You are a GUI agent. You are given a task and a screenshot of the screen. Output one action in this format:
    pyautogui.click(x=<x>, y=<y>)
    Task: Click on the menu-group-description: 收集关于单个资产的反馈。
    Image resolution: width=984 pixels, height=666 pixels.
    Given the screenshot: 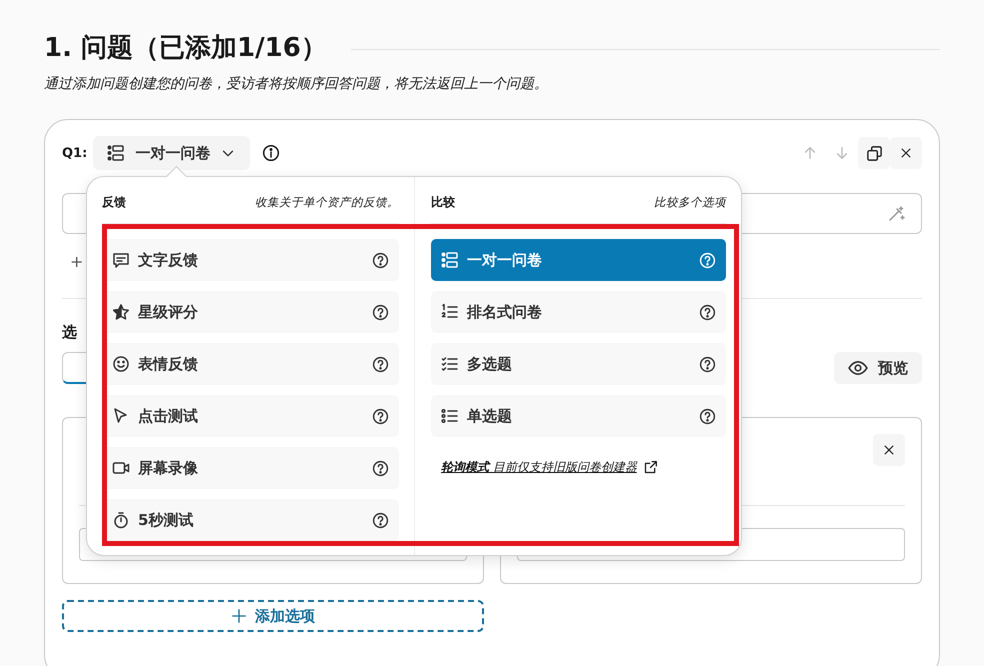 What is the action you would take?
    pyautogui.click(x=327, y=202)
    